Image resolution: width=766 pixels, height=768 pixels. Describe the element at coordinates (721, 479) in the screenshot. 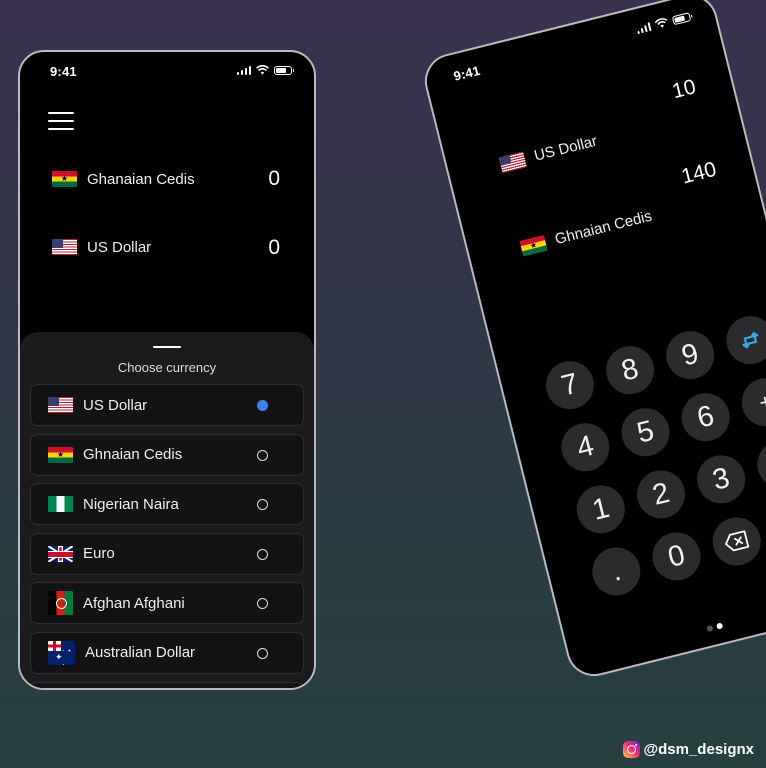

I see `key-3: 3` at that location.